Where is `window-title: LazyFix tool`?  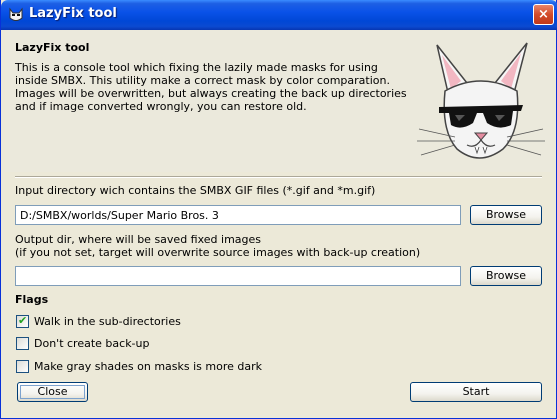
window-title: LazyFix tool is located at coordinates (73, 13).